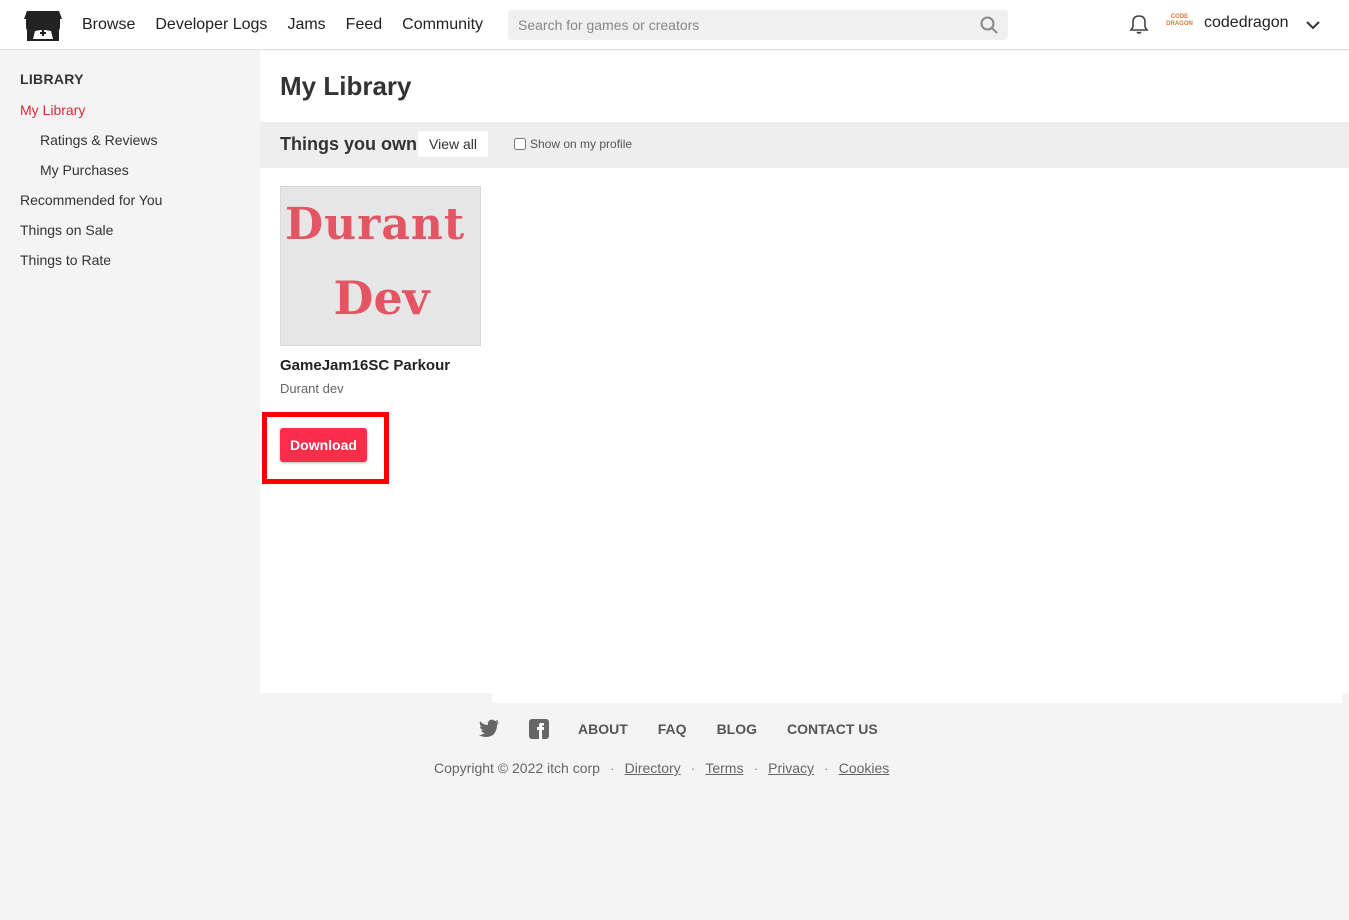  Describe the element at coordinates (539, 729) in the screenshot. I see `facebook-icon` at that location.